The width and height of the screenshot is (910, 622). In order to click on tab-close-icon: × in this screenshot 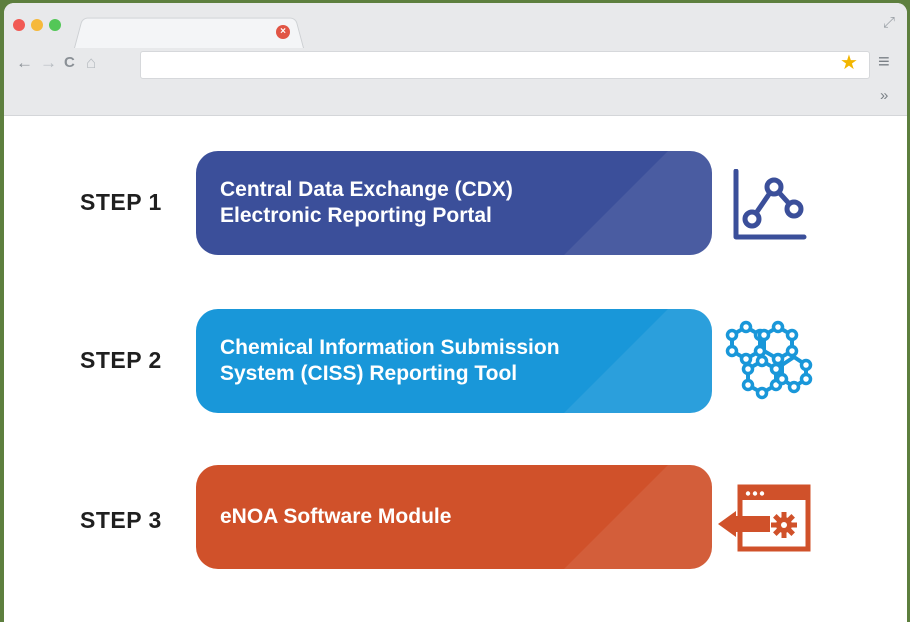, I will do `click(283, 32)`.